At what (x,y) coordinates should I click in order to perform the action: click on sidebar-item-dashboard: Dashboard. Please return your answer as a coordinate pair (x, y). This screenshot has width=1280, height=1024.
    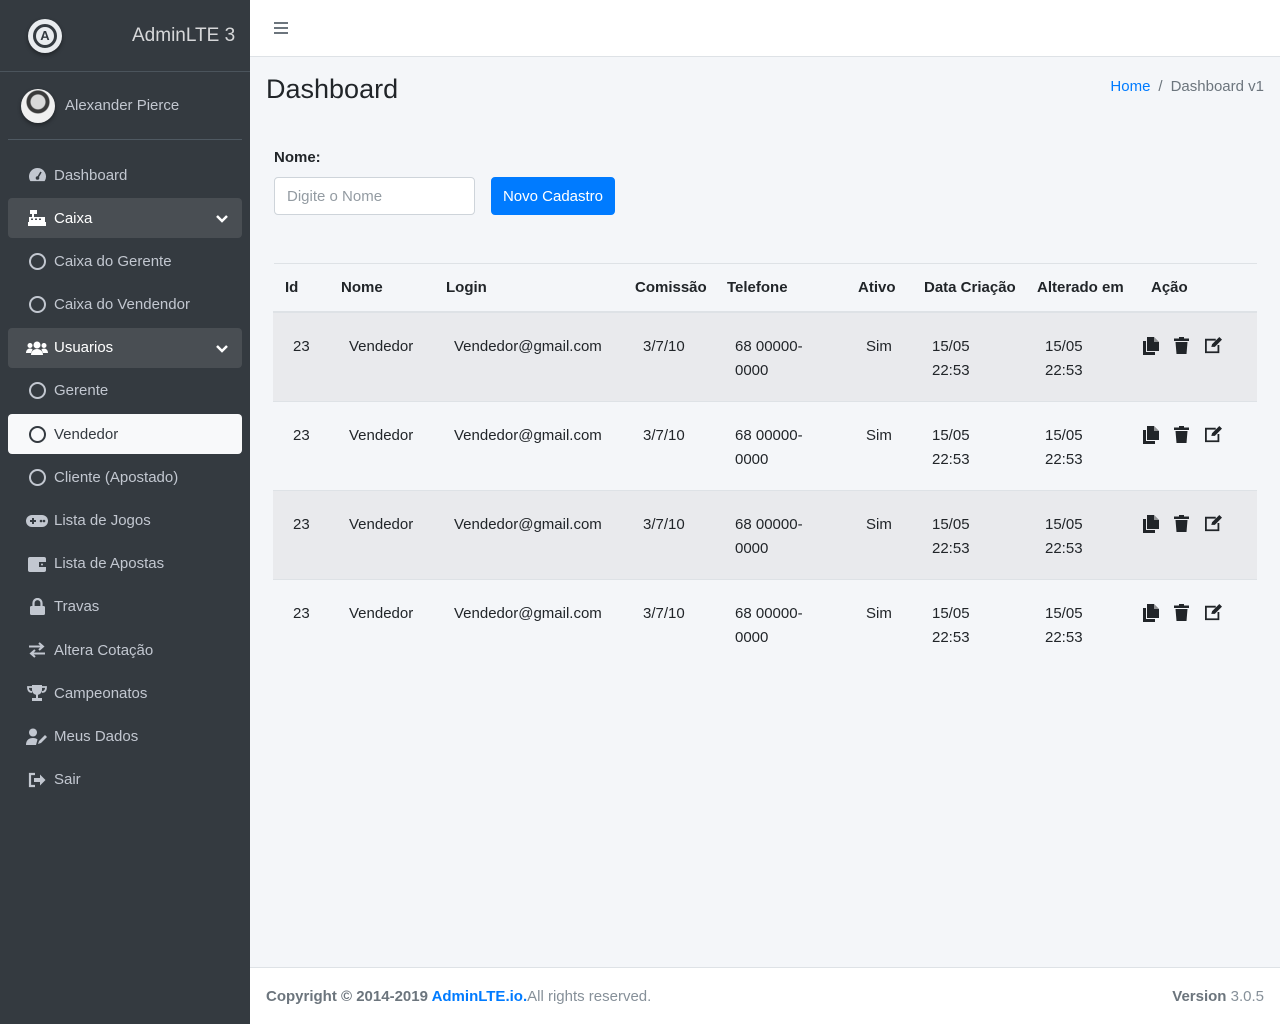
    Looking at the image, I should click on (125, 175).